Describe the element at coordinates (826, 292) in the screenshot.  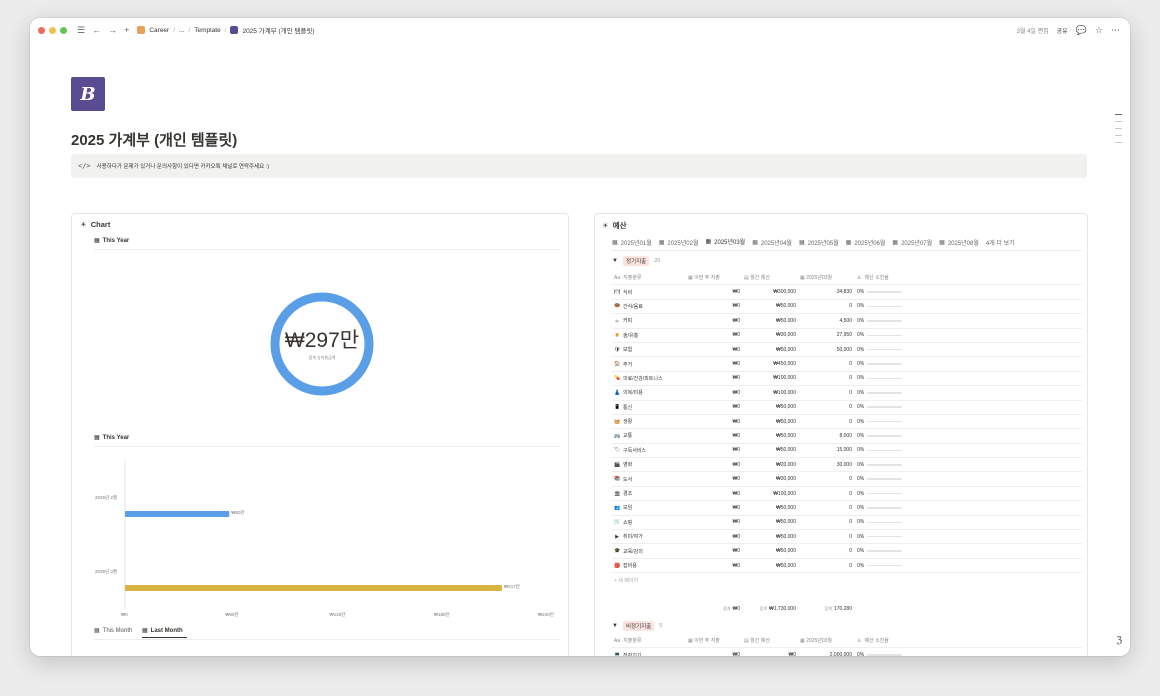
I see `month-spend-cell: 34,830` at that location.